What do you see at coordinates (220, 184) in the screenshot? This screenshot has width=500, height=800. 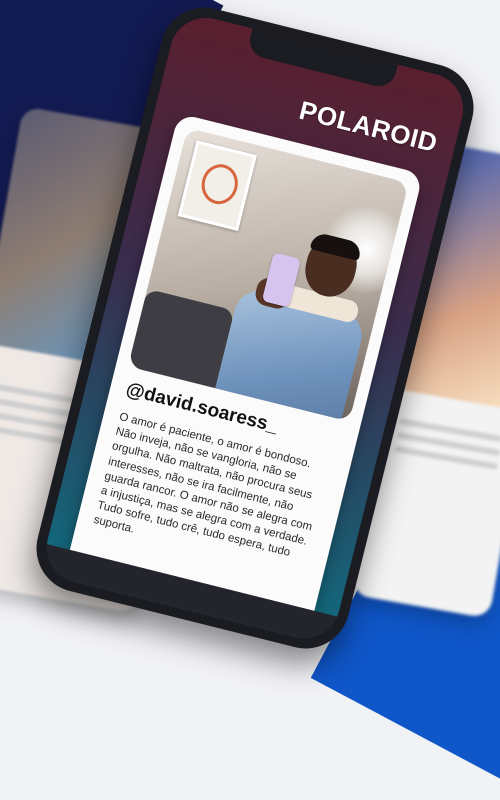 I see `wall-art-scribble` at bounding box center [220, 184].